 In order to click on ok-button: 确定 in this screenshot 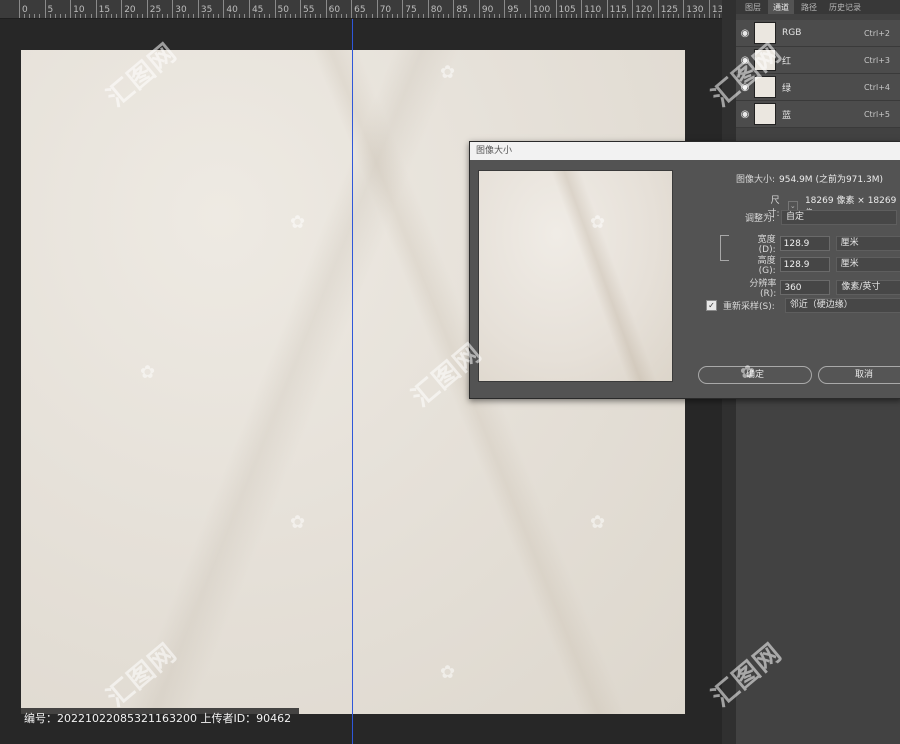, I will do `click(755, 375)`.